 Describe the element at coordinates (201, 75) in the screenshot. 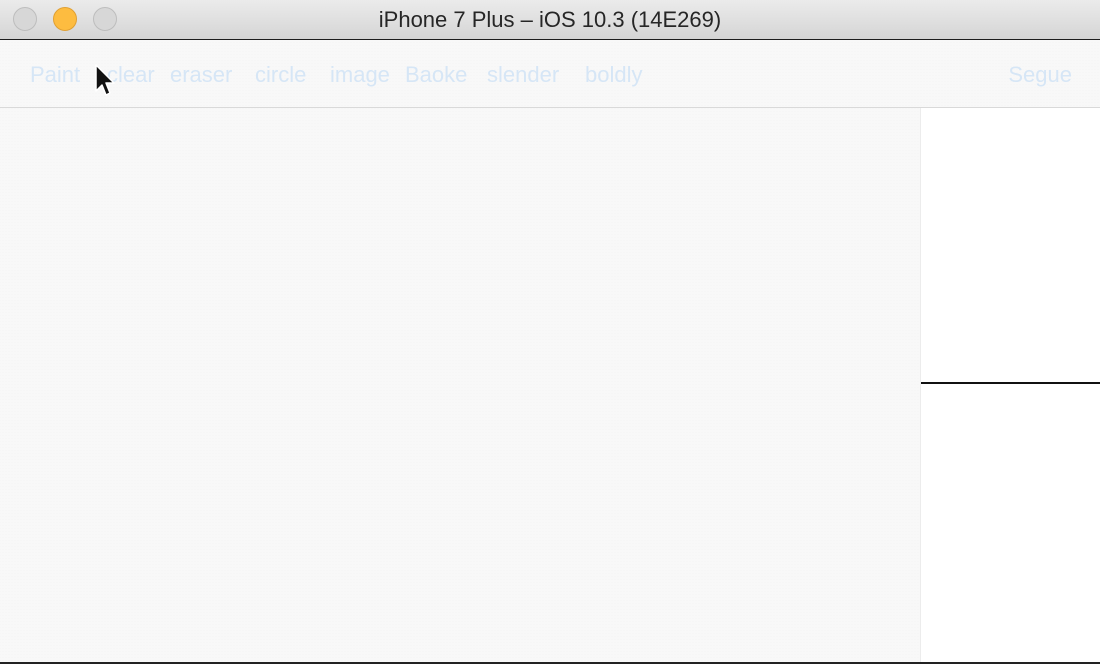

I see `eraser-button: eraser` at that location.